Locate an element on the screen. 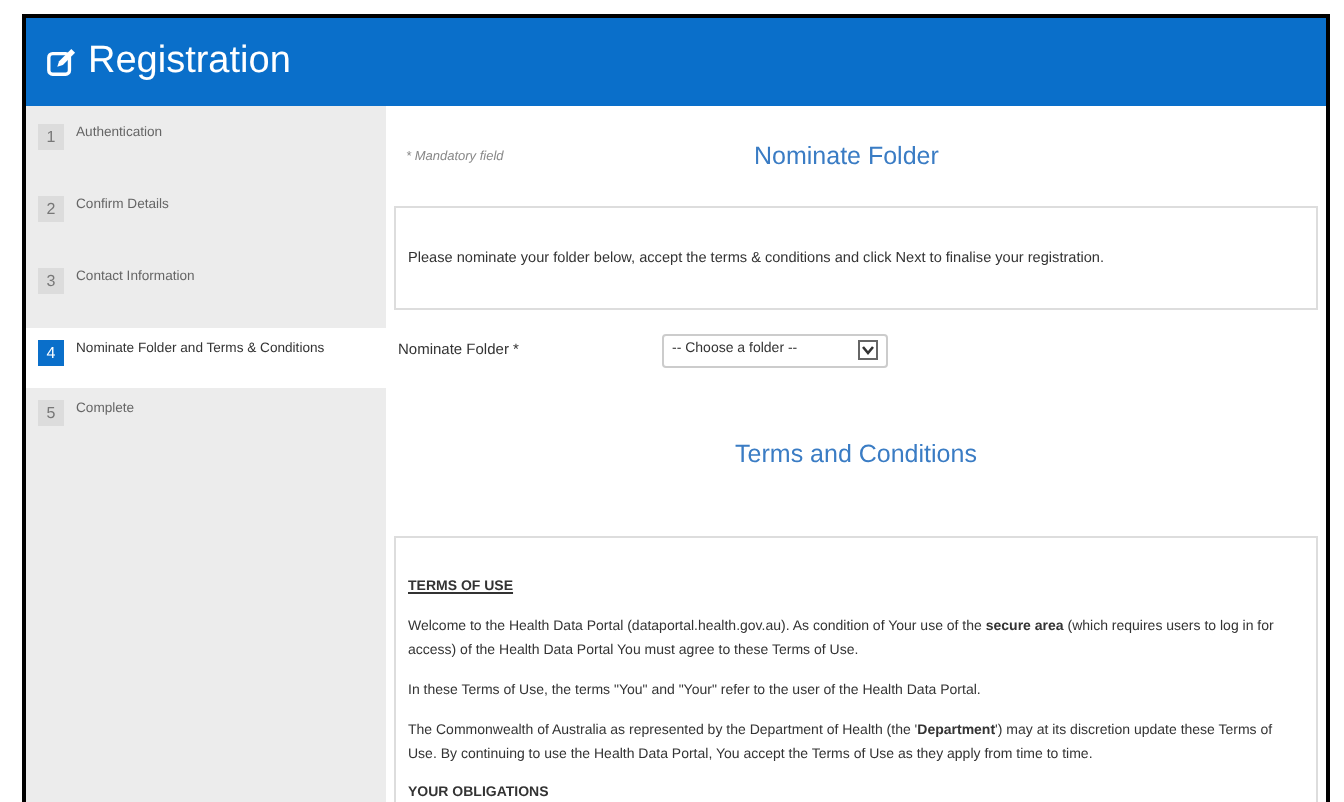 The height and width of the screenshot is (802, 1344). step-number: 3 is located at coordinates (51, 281).